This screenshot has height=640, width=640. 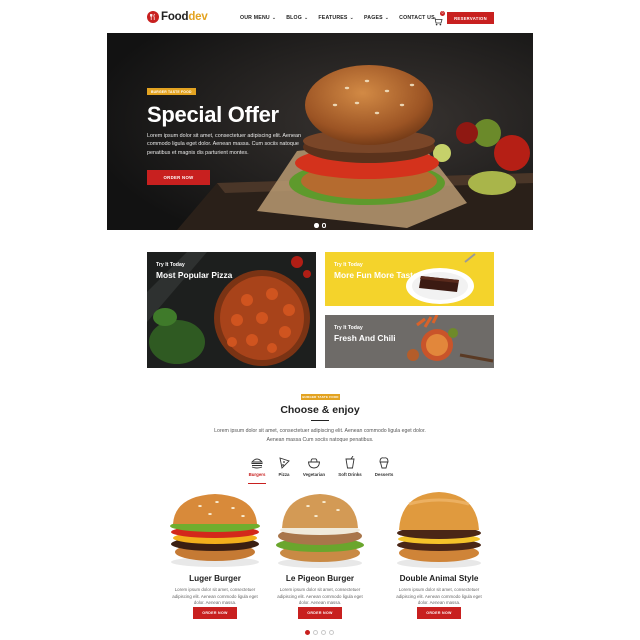 What do you see at coordinates (231, 310) in the screenshot?
I see `promo-card-pizza: Try It Today Most Popular Pizza` at bounding box center [231, 310].